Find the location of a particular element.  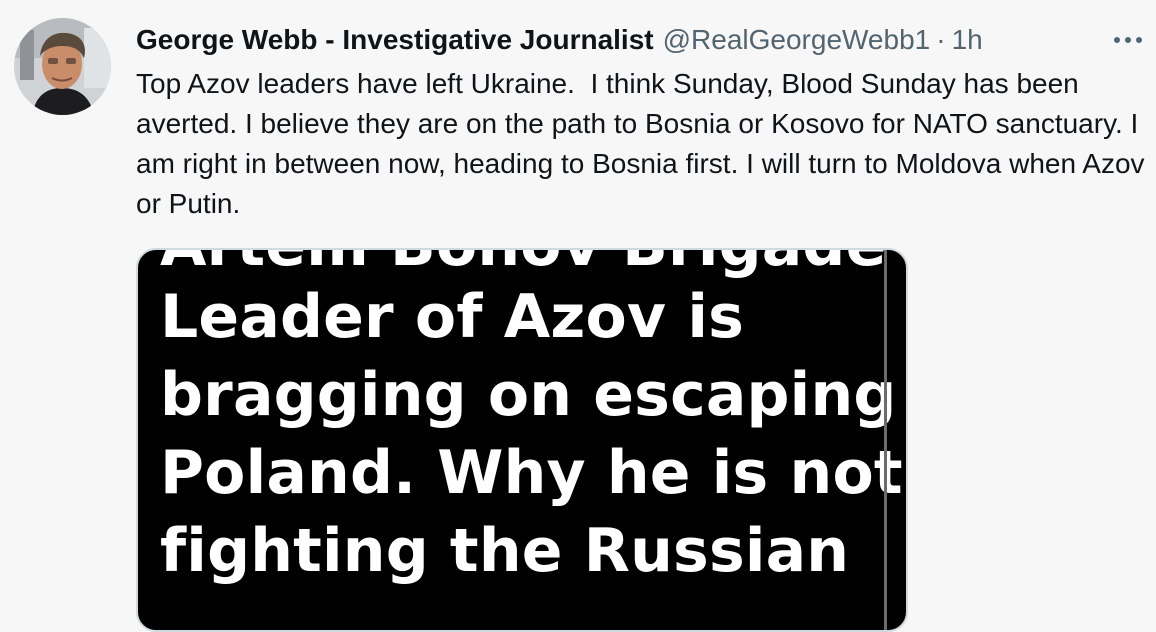

avatar is located at coordinates (62, 66).